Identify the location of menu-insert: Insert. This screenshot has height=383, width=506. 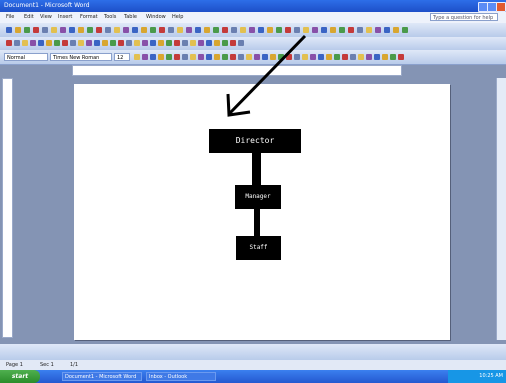
(65, 17).